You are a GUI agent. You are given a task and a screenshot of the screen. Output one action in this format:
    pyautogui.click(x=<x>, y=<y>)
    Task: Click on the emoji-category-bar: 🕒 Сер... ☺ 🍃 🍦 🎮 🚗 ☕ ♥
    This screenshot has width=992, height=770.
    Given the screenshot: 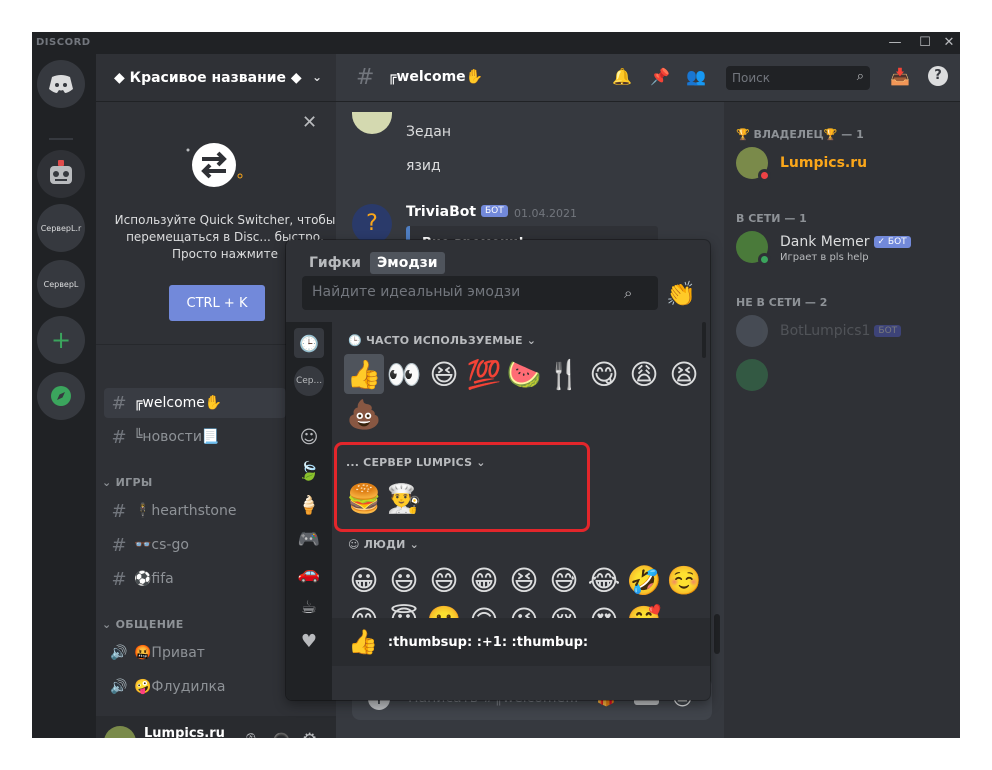 What is the action you would take?
    pyautogui.click(x=309, y=511)
    